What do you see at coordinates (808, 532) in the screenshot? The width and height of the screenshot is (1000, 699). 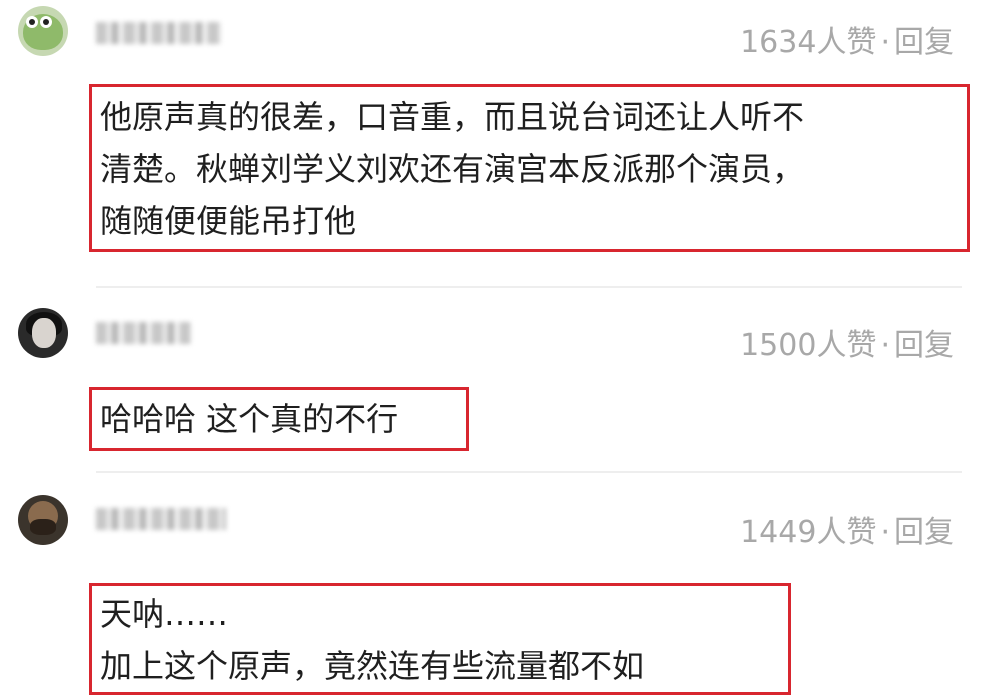 I see `like-count: 1449人赞` at bounding box center [808, 532].